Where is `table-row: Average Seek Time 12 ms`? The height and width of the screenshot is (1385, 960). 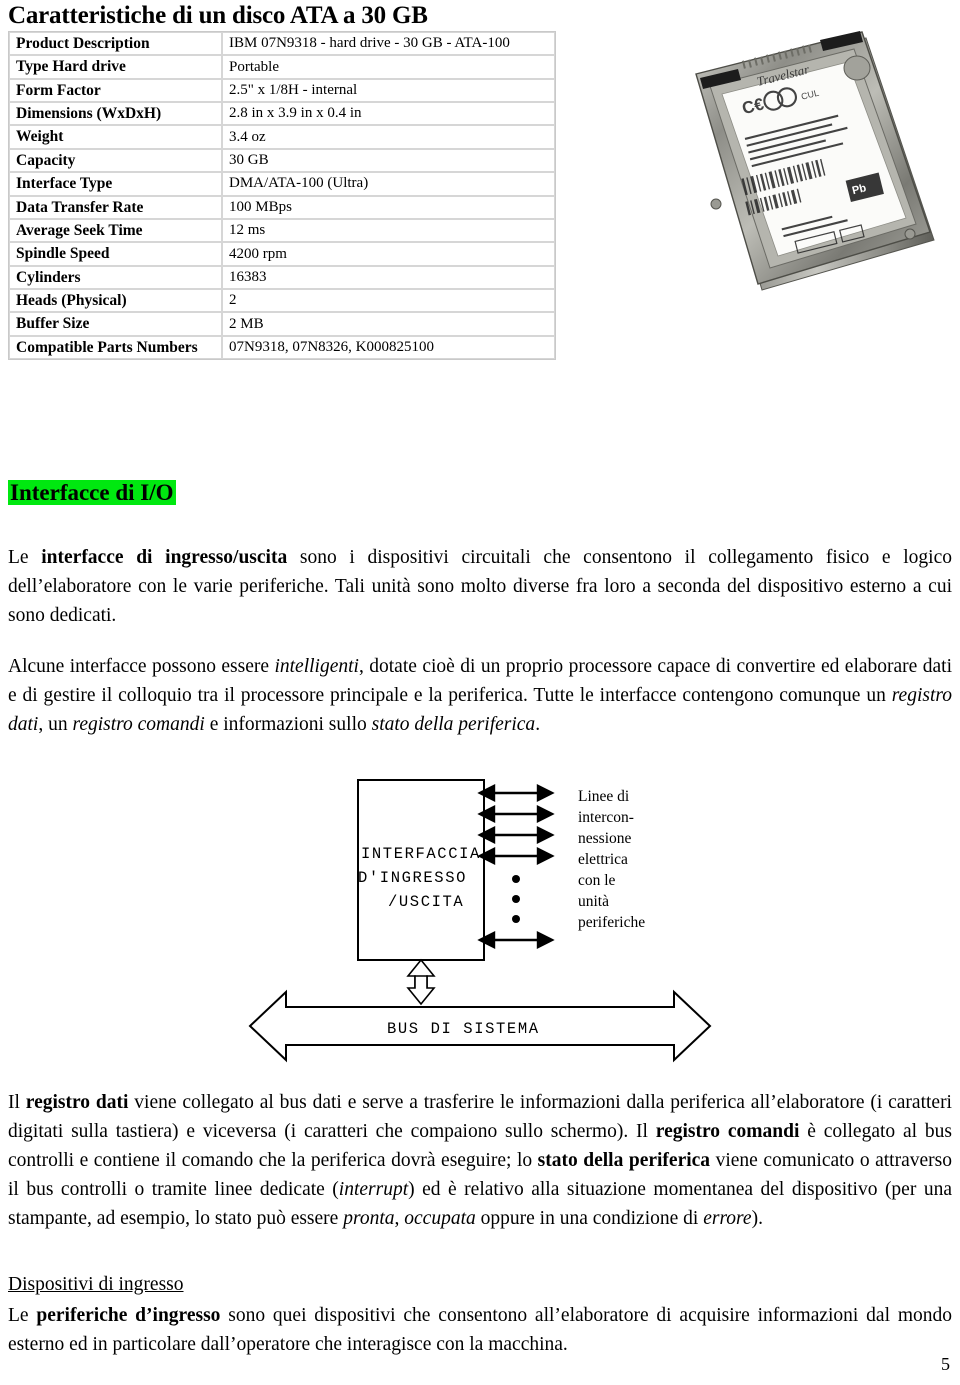 table-row: Average Seek Time 12 ms is located at coordinates (282, 230).